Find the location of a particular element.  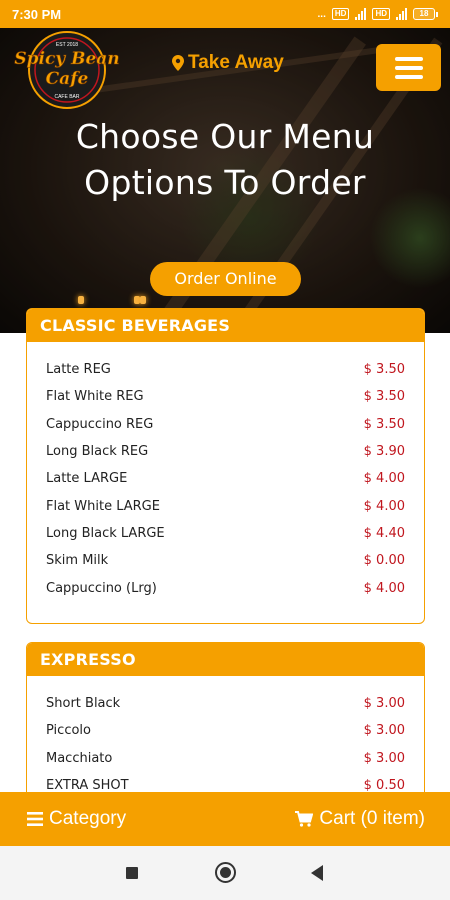

menu-item: Flat White LARGE $ 4.00 is located at coordinates (225, 505).